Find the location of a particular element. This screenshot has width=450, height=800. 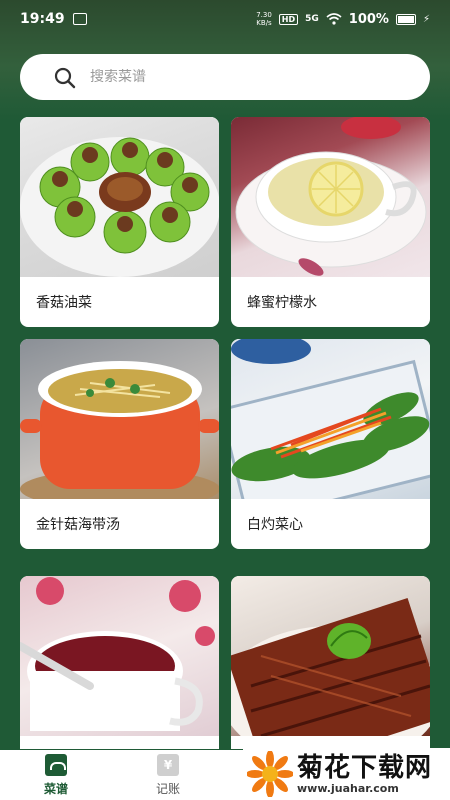

recipe-card: 白灼菜心 is located at coordinates (330, 444).